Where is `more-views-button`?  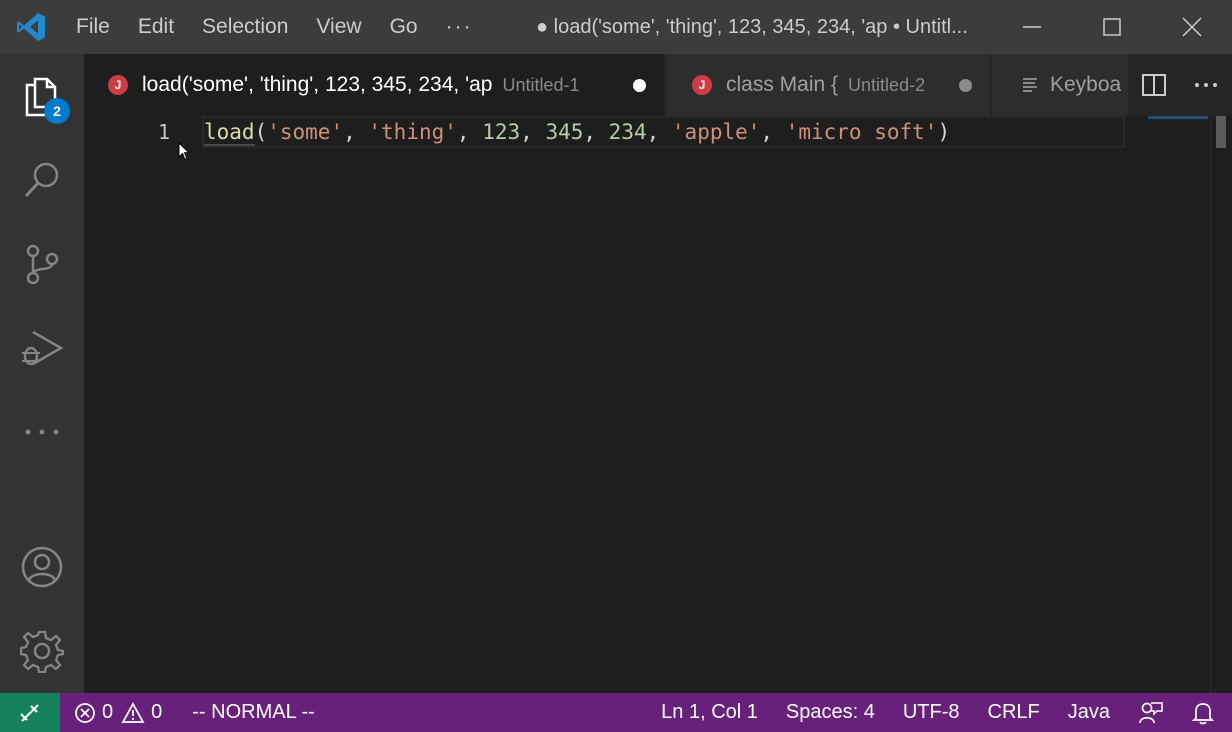 more-views-button is located at coordinates (42, 432).